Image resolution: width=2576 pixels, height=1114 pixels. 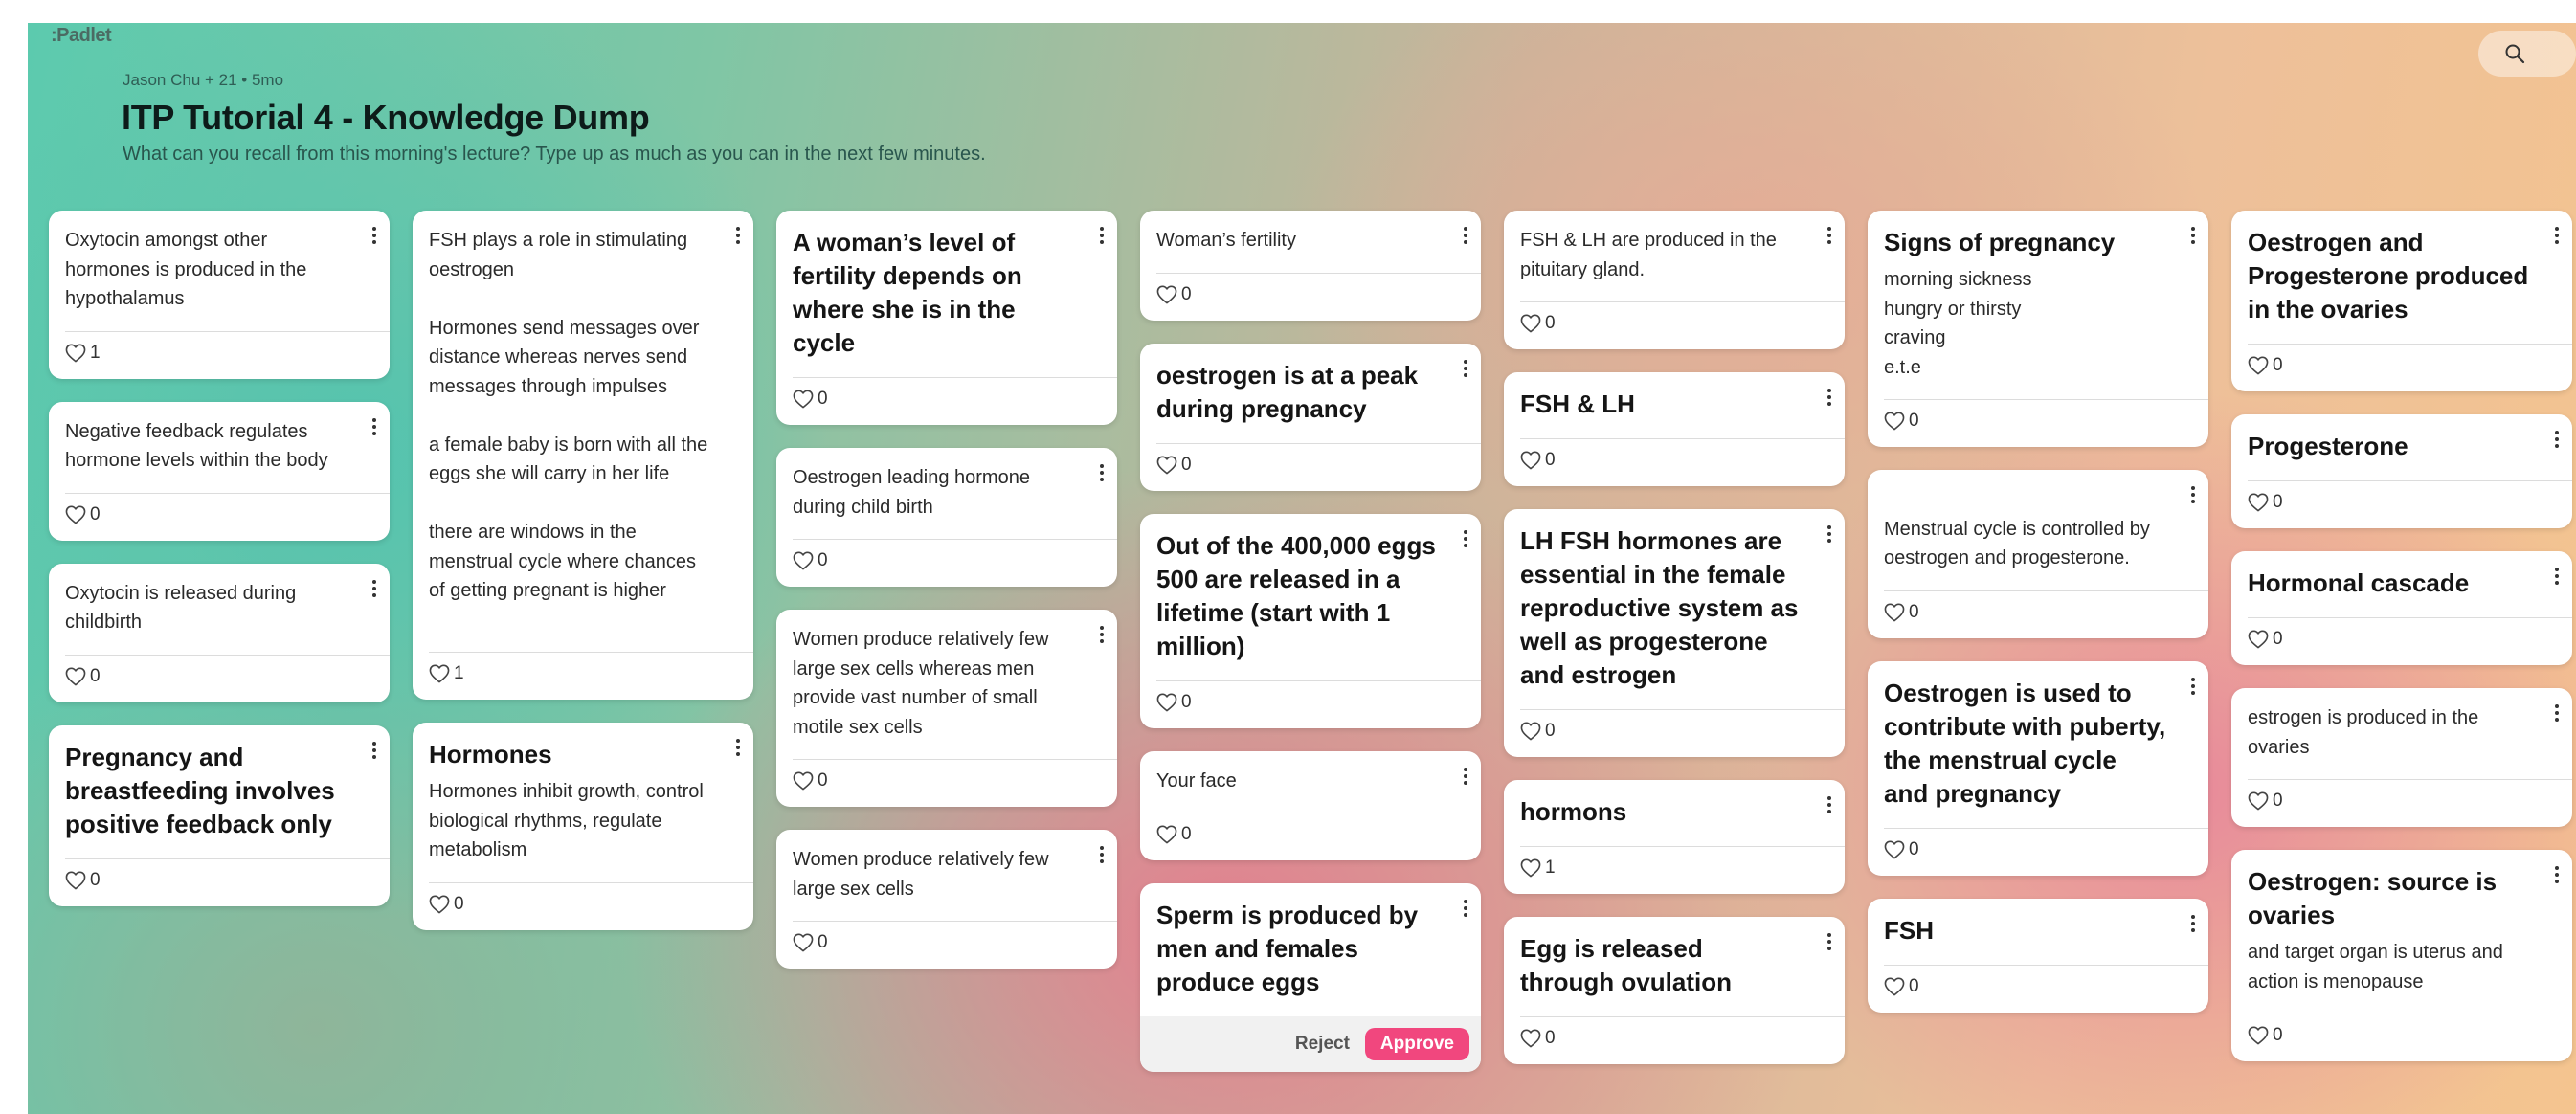 What do you see at coordinates (1323, 1044) in the screenshot?
I see `reject-button: Reject` at bounding box center [1323, 1044].